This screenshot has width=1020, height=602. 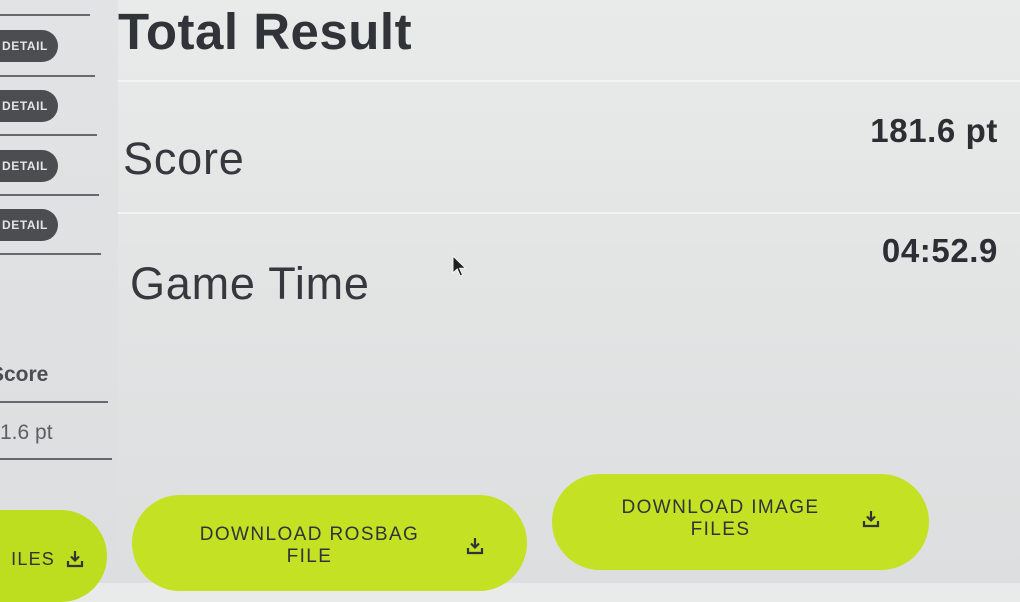 What do you see at coordinates (720, 518) in the screenshot?
I see `download-image-files-label: DOWNLOAD IMAGE FILES` at bounding box center [720, 518].